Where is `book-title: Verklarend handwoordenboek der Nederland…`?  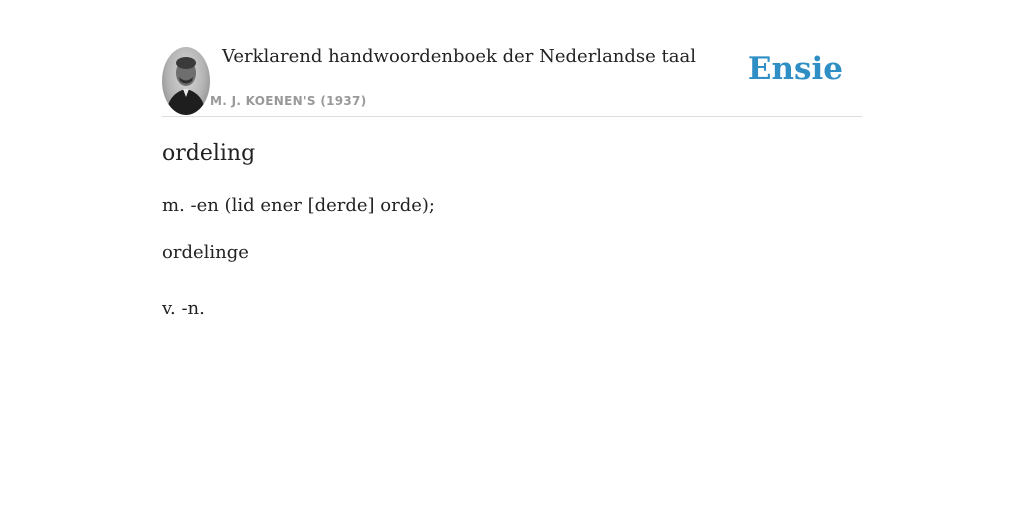
book-title: Verklarend handwoordenboek der Nederland… is located at coordinates (459, 56).